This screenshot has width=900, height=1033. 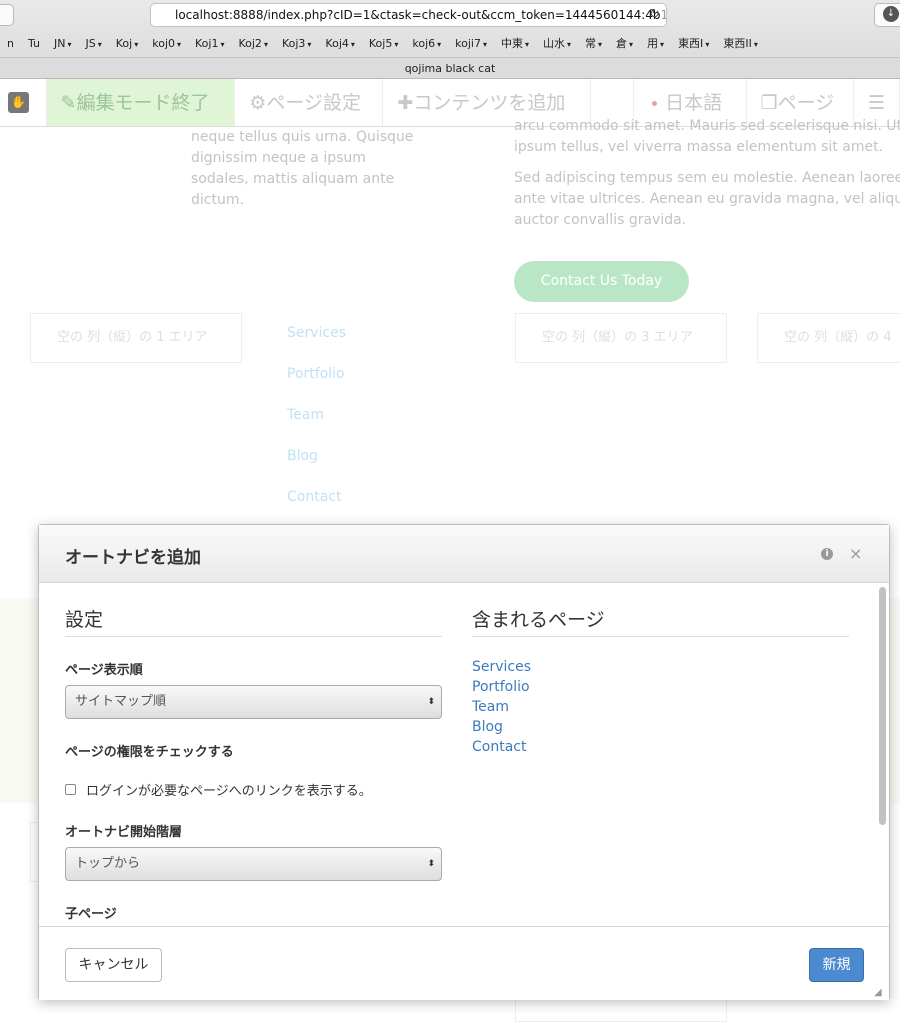 What do you see at coordinates (660, 687) in the screenshot?
I see `included-page-link: Portfolio` at bounding box center [660, 687].